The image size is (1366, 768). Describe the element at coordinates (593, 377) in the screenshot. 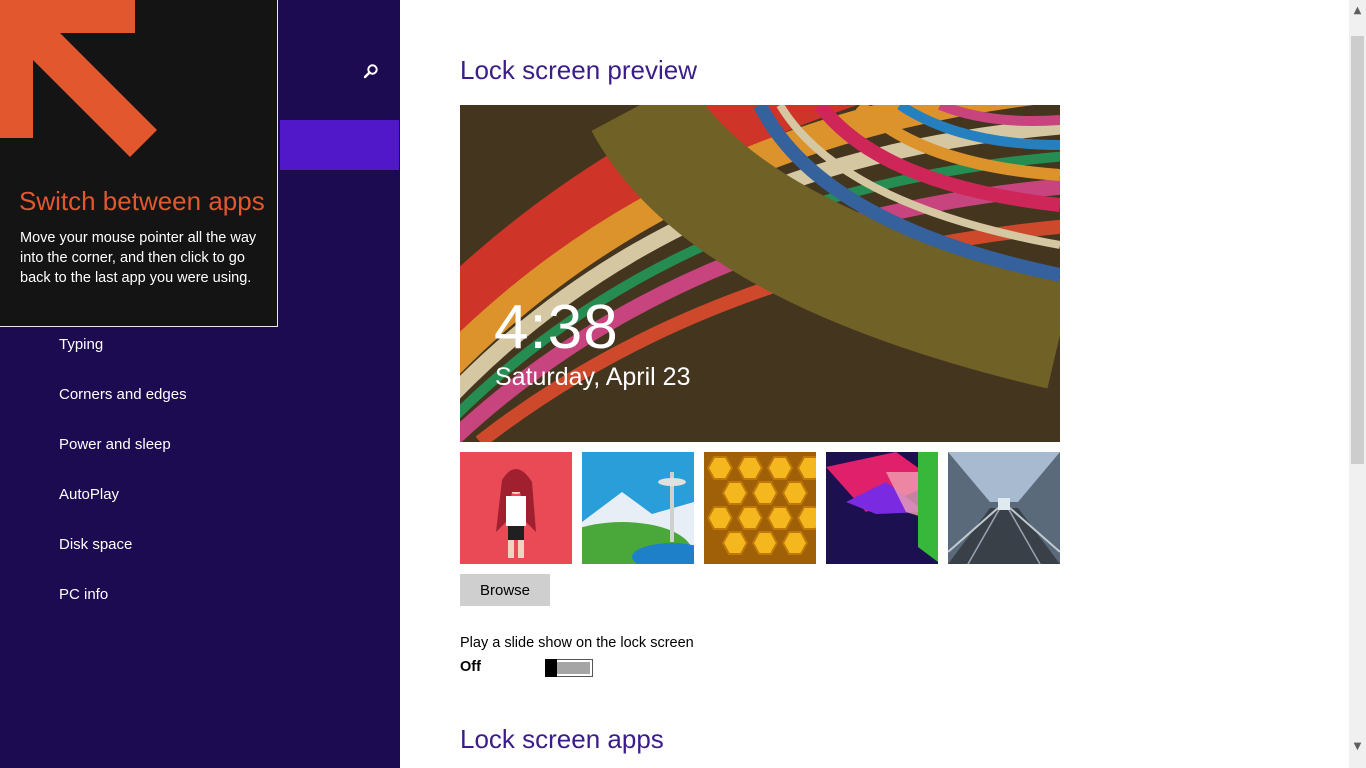

I see `preview-date: Saturday, April 23` at that location.